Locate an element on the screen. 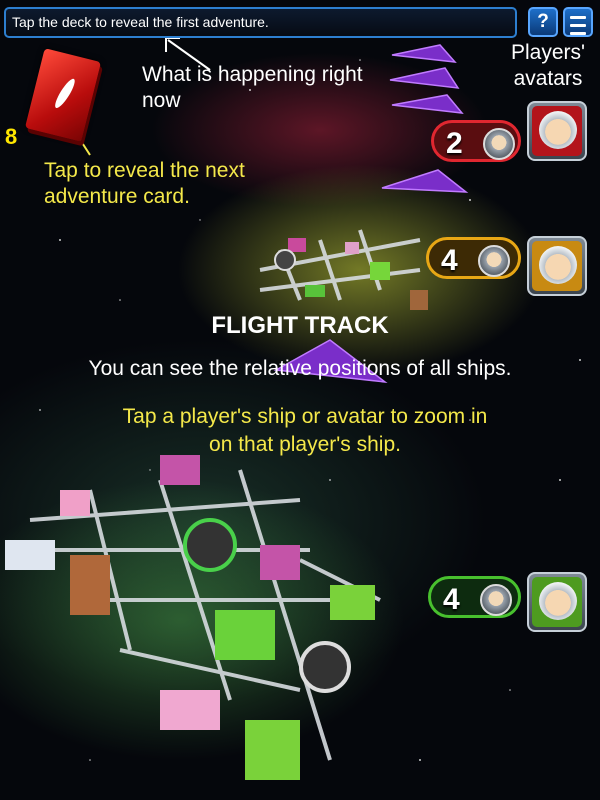  player-2-position: 4 is located at coordinates (449, 260).